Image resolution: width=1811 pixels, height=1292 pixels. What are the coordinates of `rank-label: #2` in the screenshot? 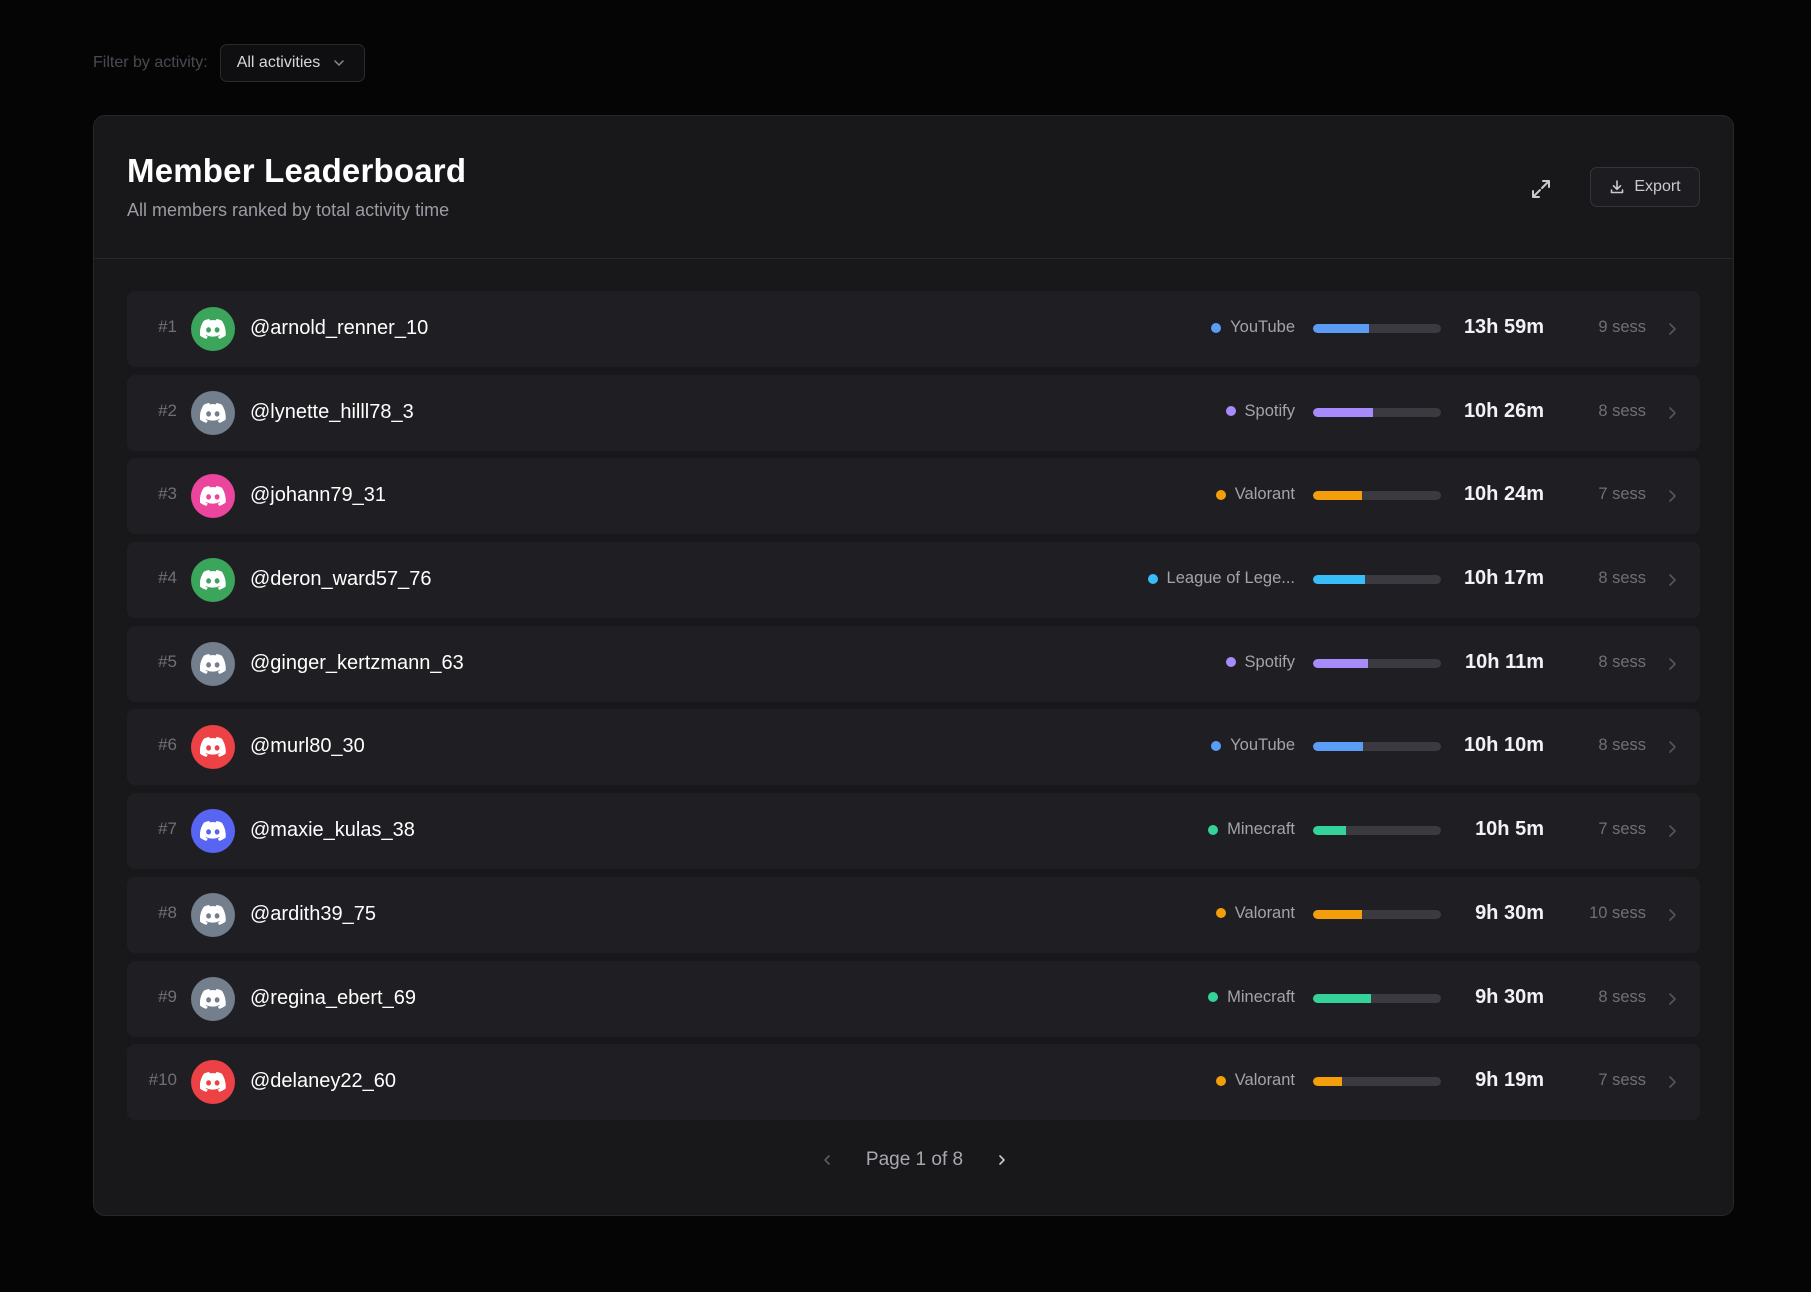 It's located at (167, 410).